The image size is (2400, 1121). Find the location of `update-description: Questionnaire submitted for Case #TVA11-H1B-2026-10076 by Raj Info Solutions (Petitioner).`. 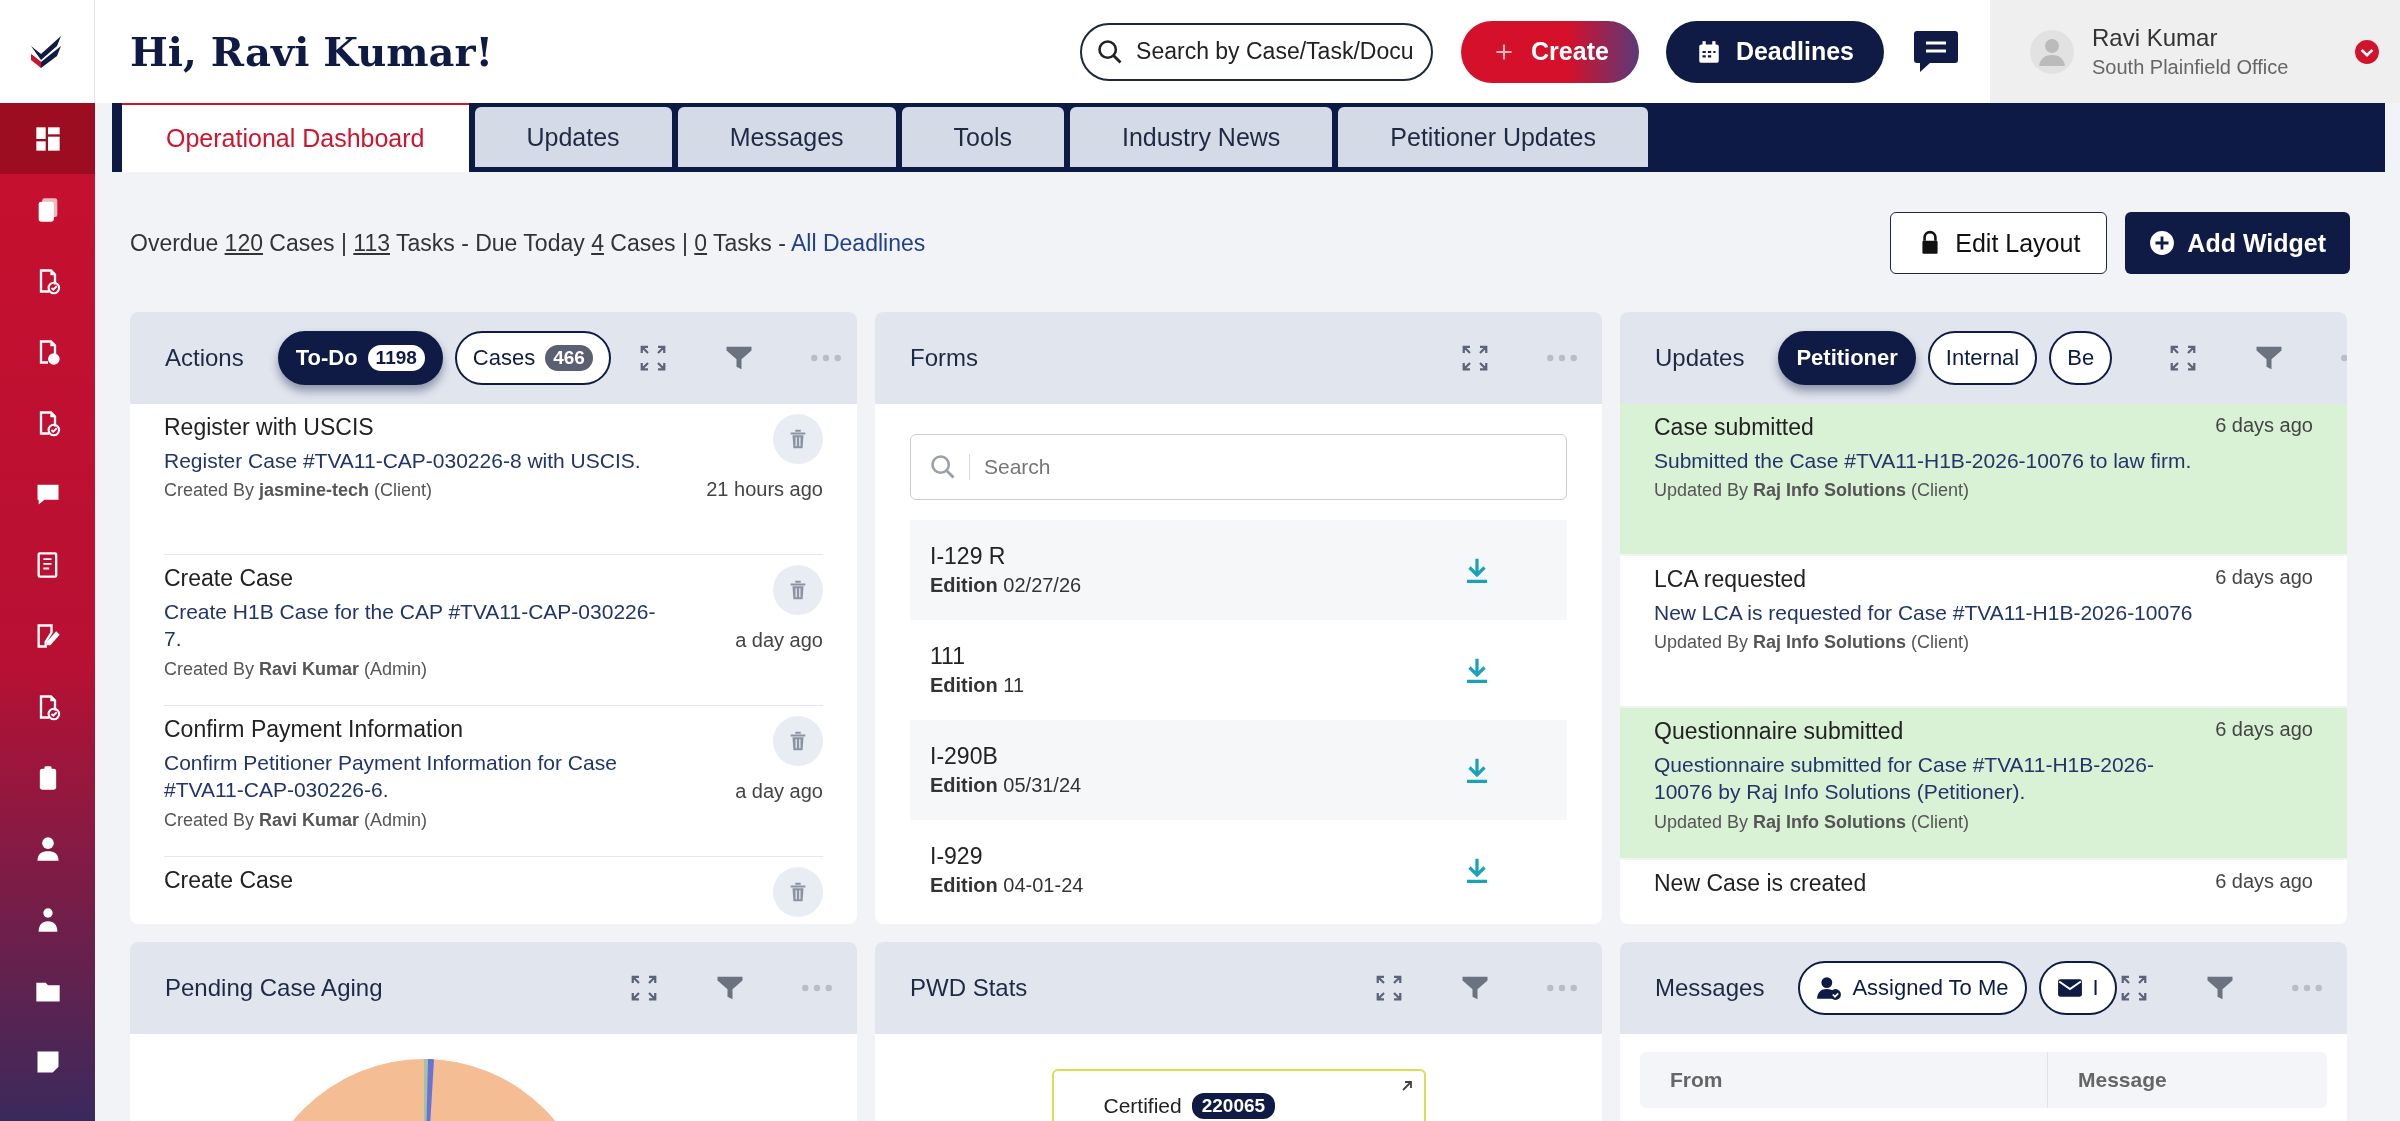

update-description: Questionnaire submitted for Case #TVA11-H1B-2026-10076 by Raj Info Solutions (Petitioner). is located at coordinates (1904, 779).